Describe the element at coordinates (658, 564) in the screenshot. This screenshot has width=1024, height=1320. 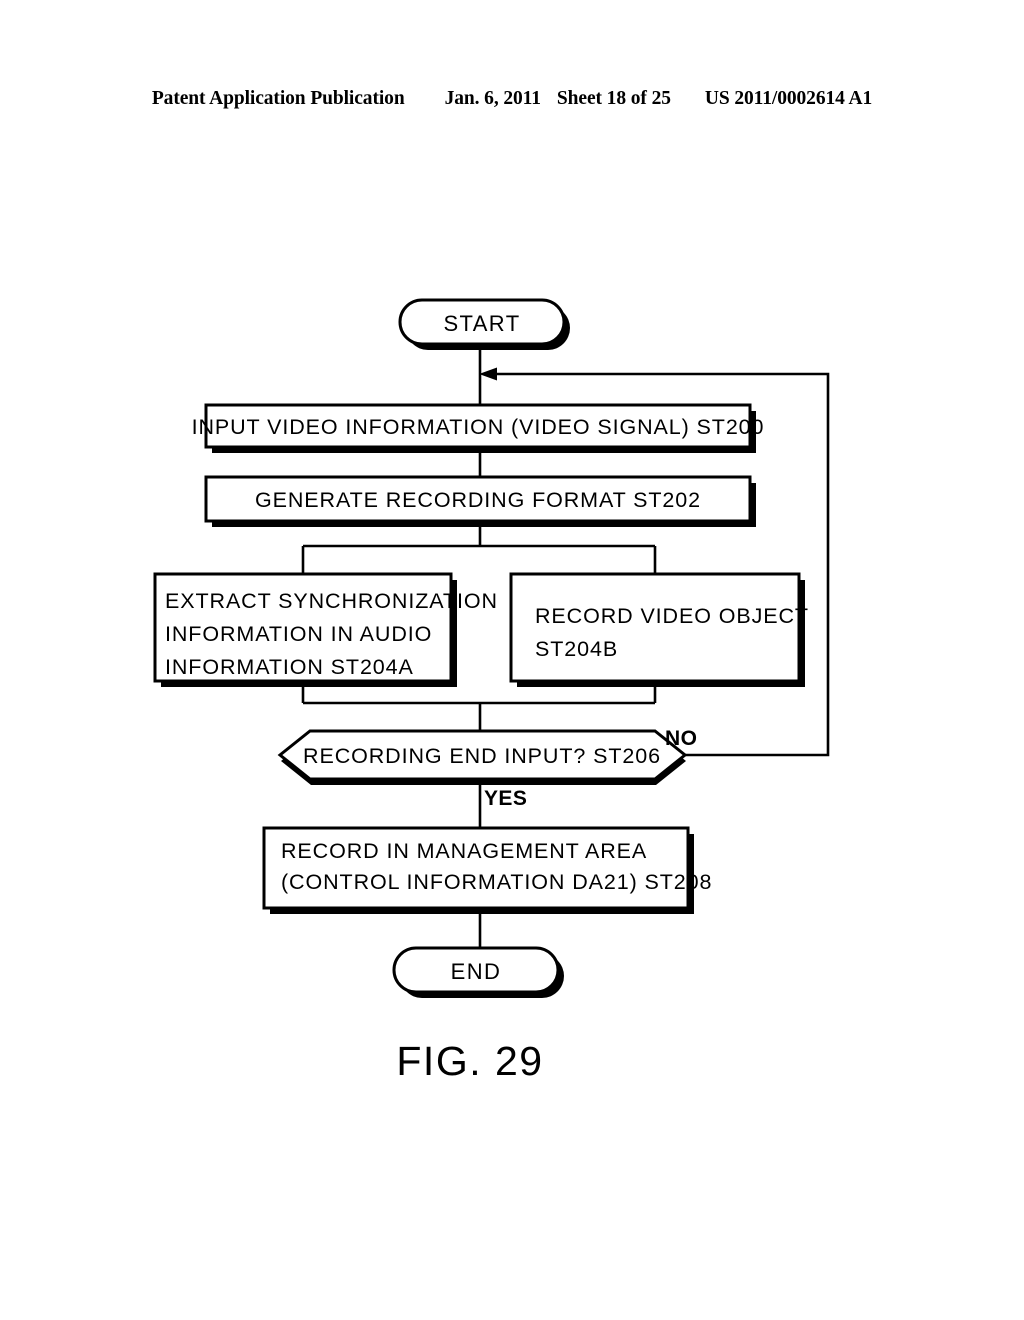
I see `connector-st206-no-feedback` at that location.